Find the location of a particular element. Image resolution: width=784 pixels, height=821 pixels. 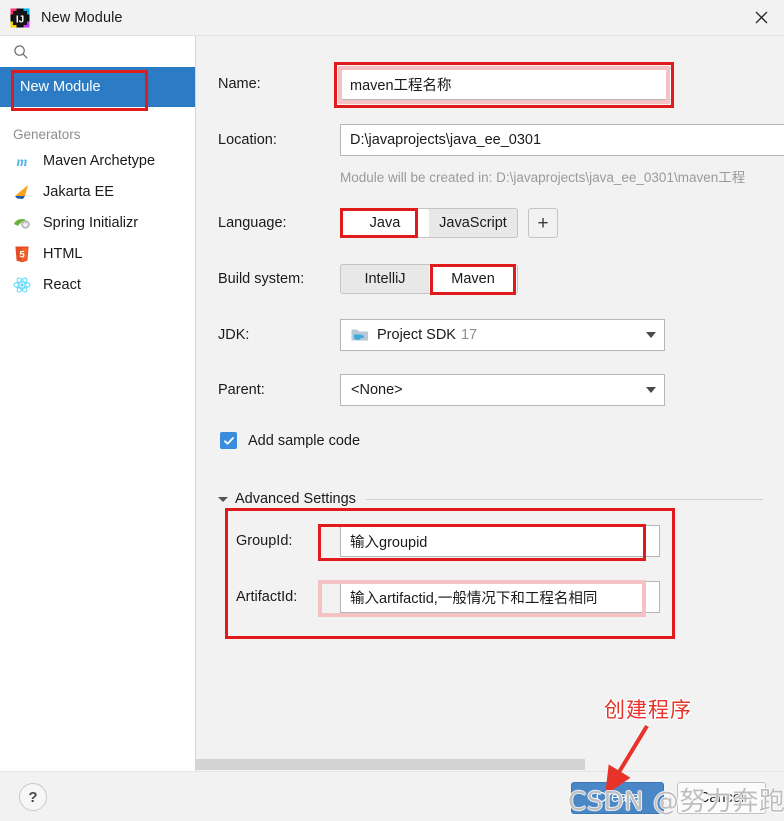

generators-heading: Generators is located at coordinates (47, 134).